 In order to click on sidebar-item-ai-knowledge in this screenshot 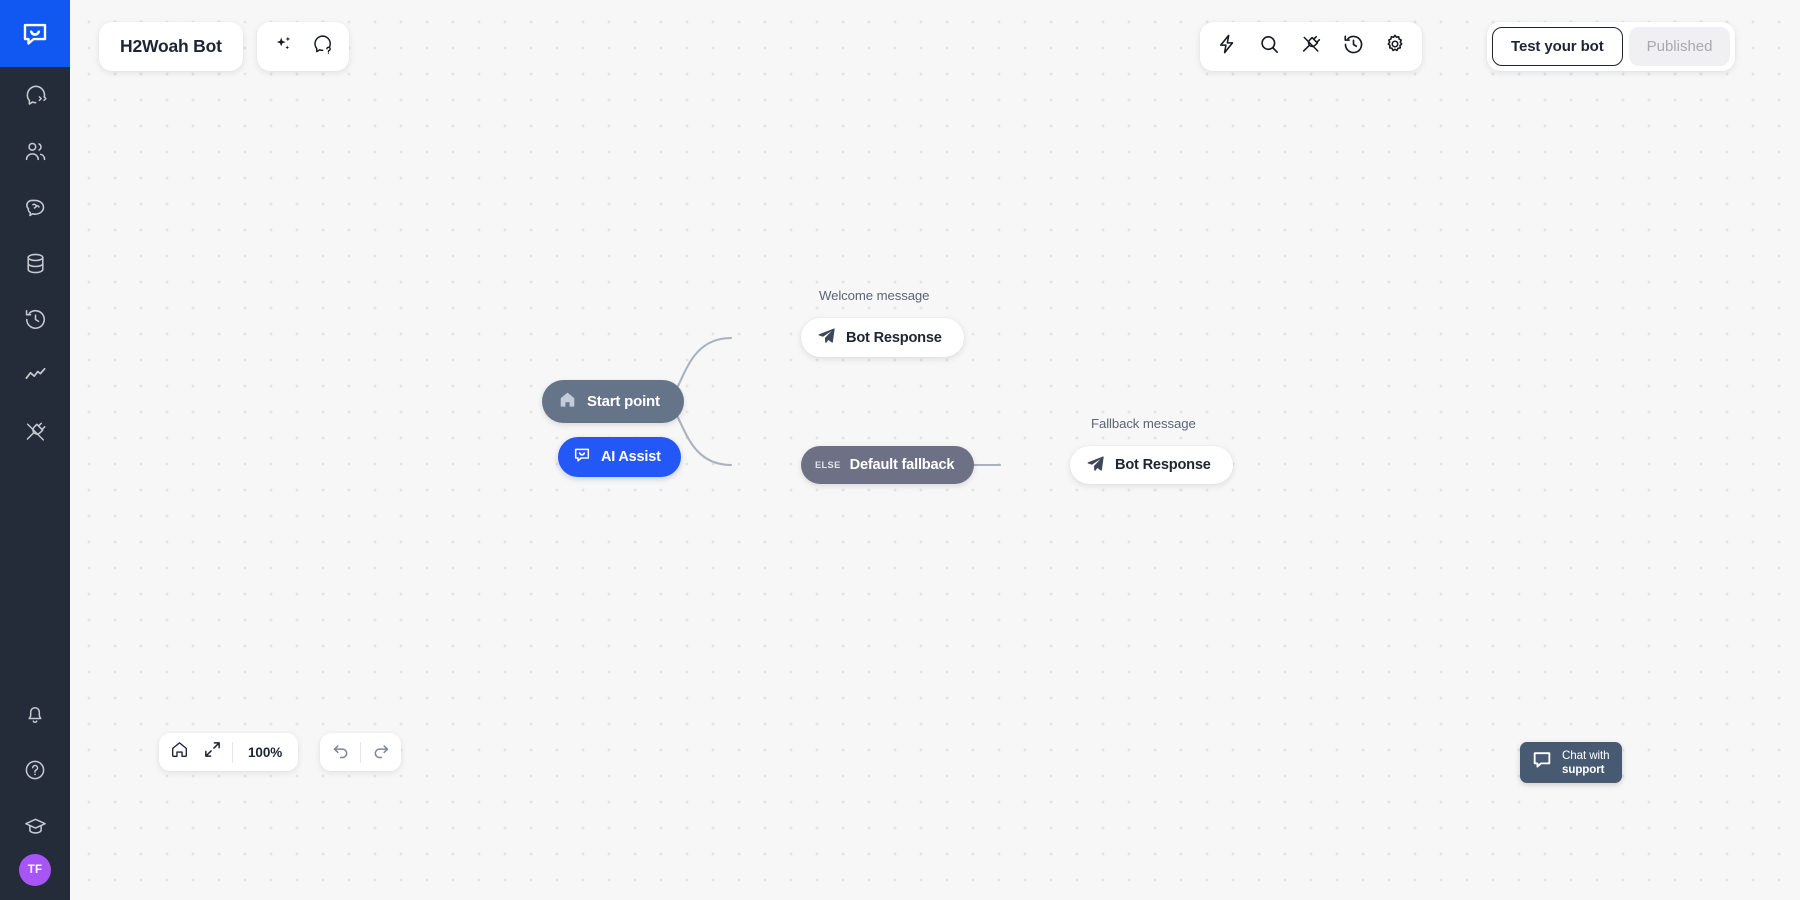, I will do `click(35, 207)`.